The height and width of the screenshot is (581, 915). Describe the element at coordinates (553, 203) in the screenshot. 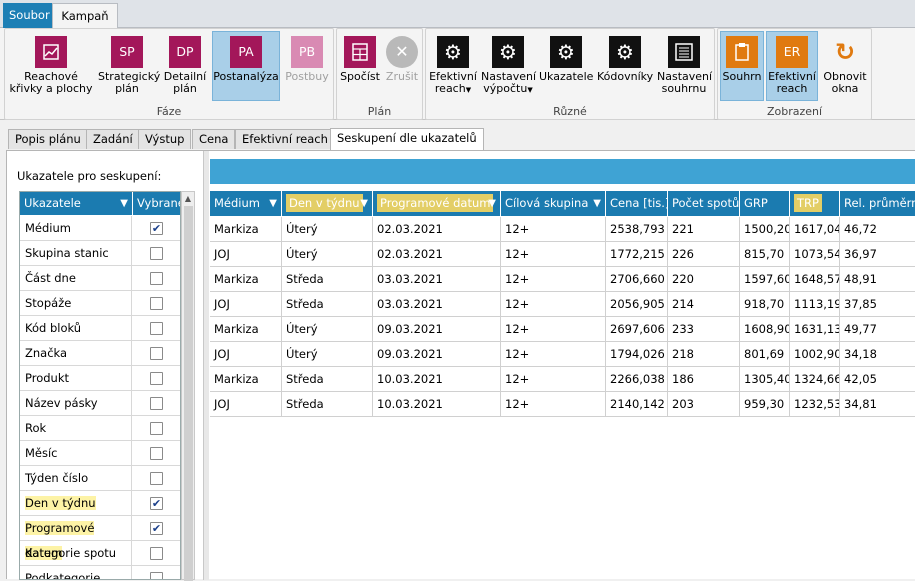

I see `grid-column-header: Cílová skupina ▼` at that location.